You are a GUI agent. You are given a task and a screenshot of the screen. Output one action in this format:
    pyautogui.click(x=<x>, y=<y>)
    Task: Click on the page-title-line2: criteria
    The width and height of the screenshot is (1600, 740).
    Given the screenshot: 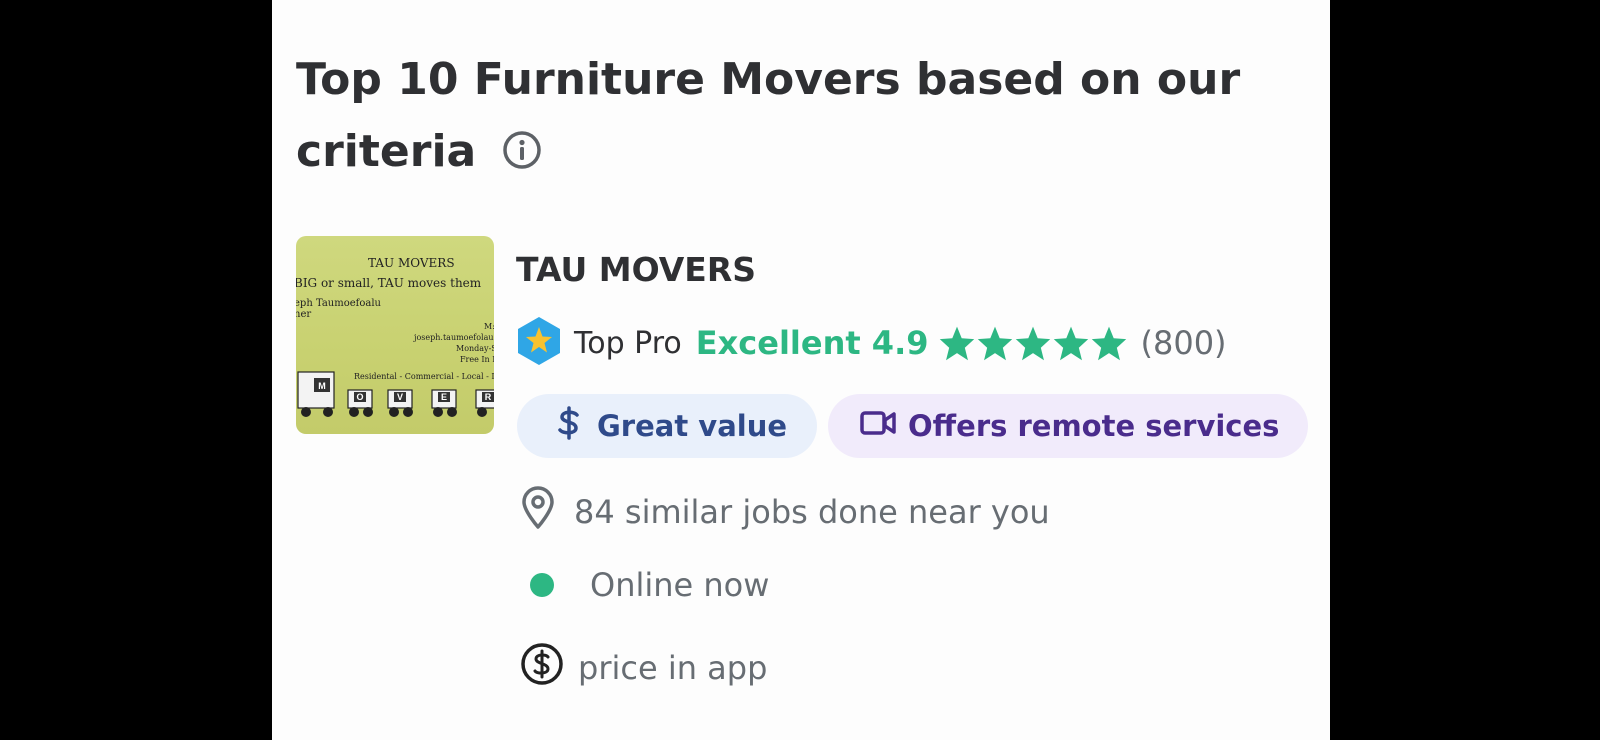 What is the action you would take?
    pyautogui.click(x=386, y=151)
    